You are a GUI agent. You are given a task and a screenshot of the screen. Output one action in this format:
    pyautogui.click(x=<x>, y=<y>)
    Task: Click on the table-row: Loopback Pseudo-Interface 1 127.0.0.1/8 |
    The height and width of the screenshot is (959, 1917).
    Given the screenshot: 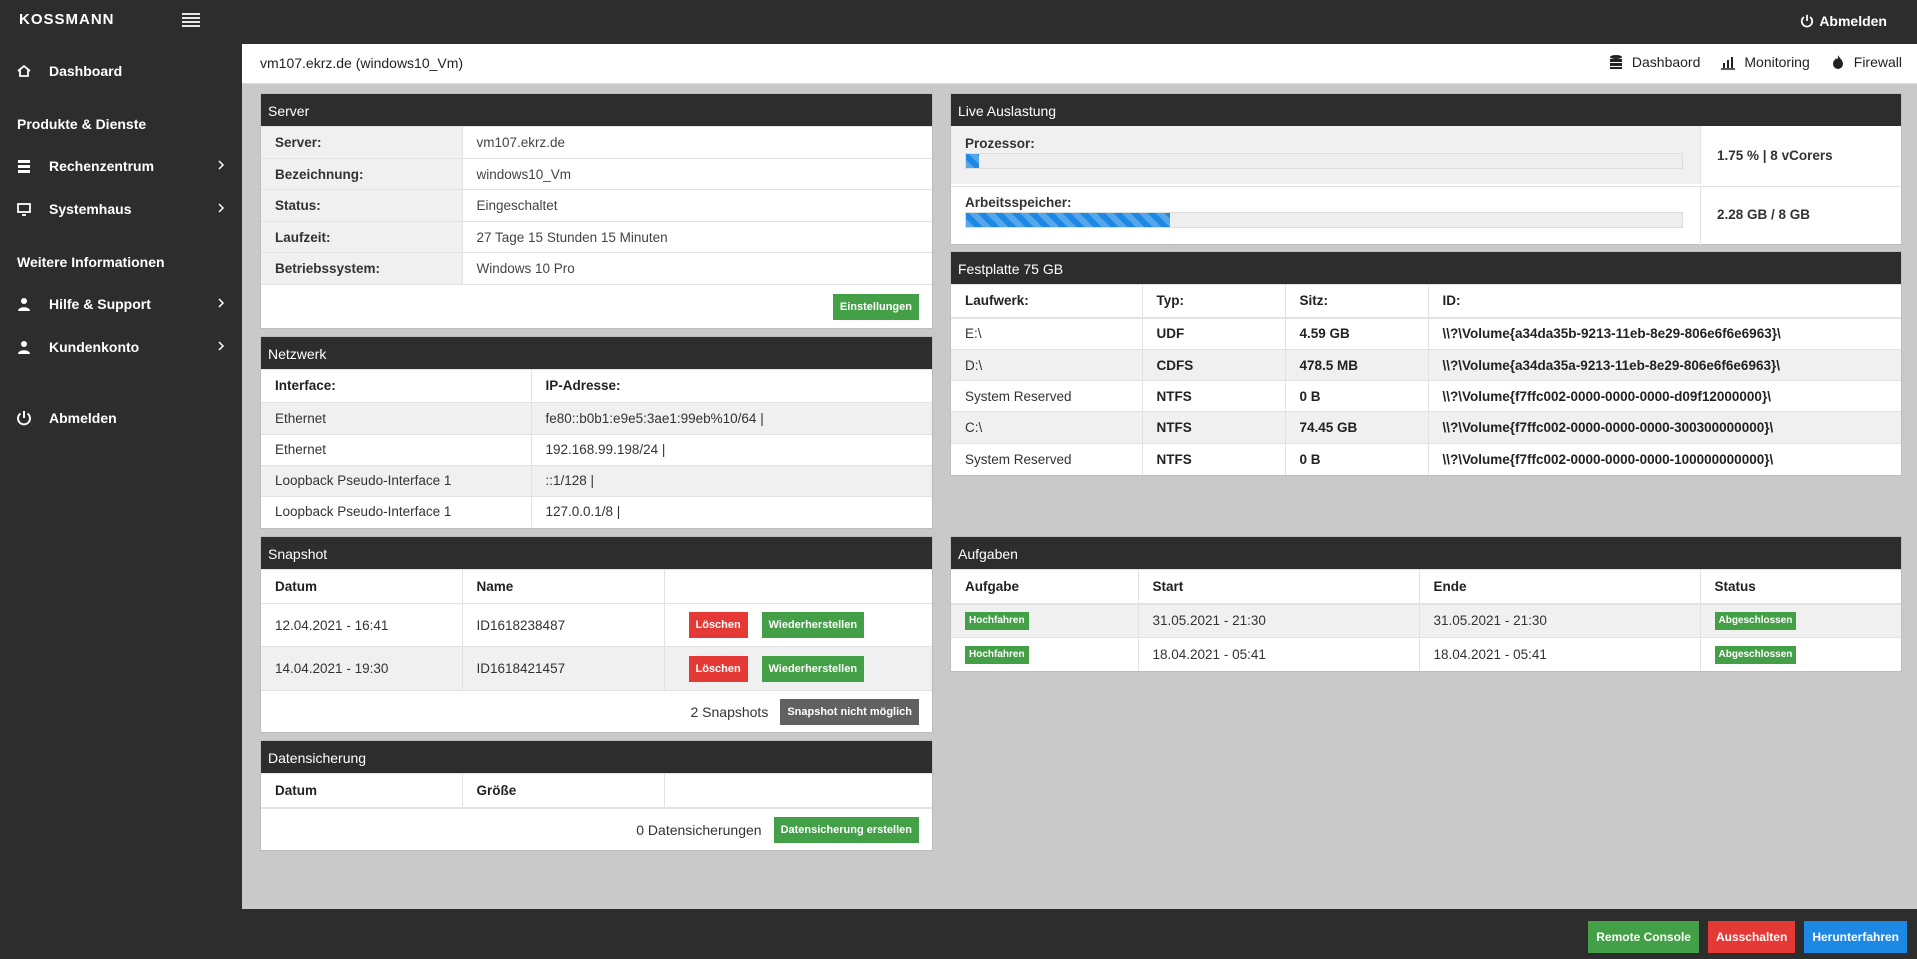 What is the action you would take?
    pyautogui.click(x=596, y=511)
    